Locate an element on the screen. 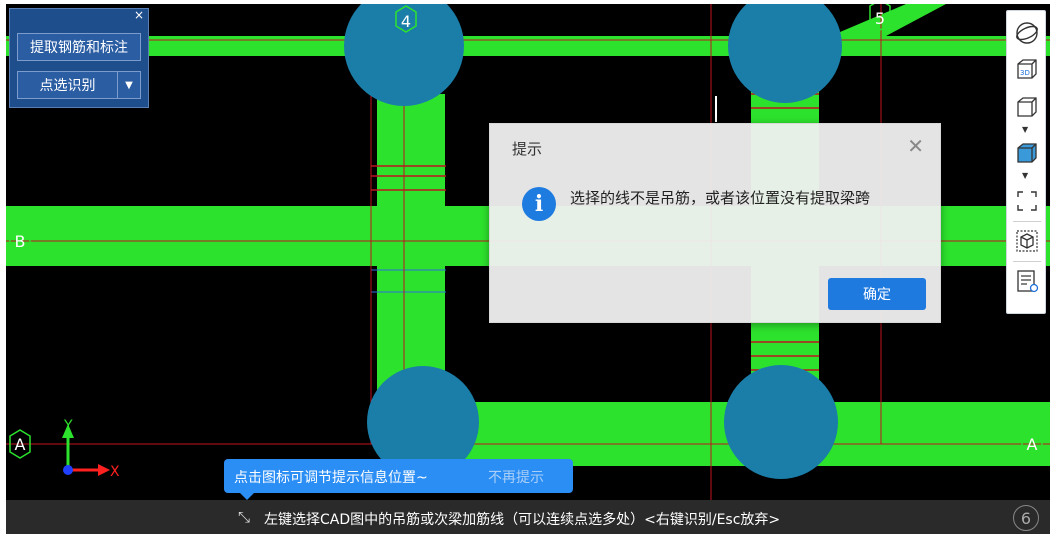  panel-close-button: × is located at coordinates (139, 15).